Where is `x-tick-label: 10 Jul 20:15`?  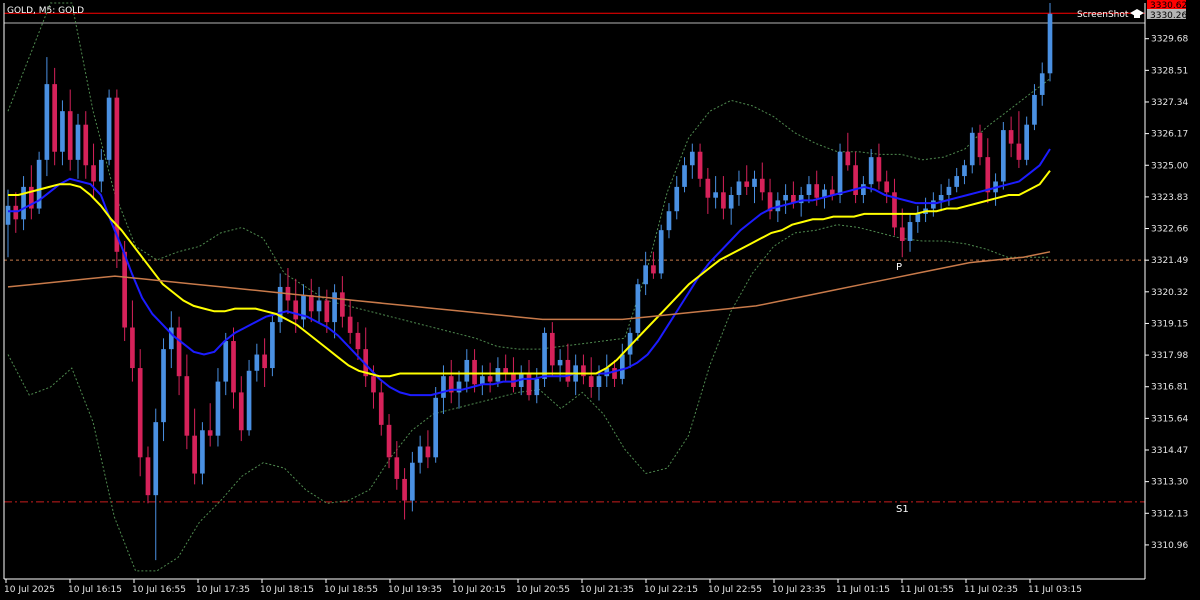
x-tick-label: 10 Jul 20:15 is located at coordinates (479, 590).